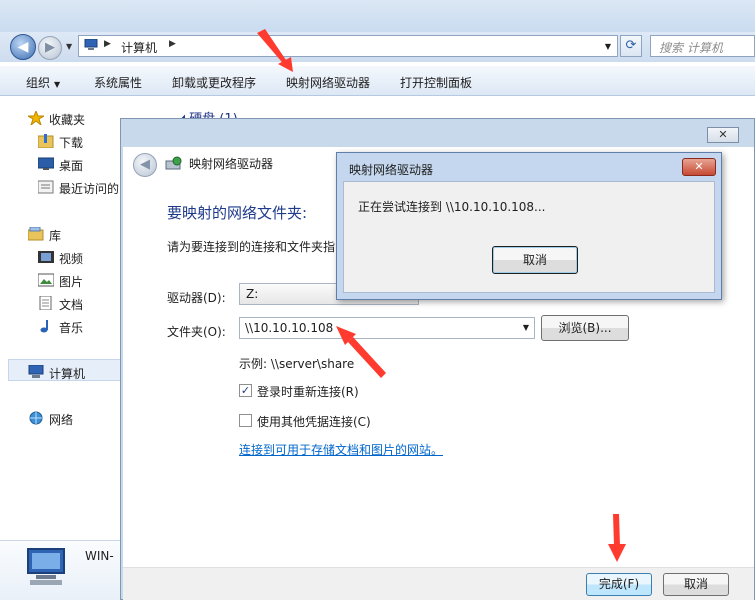 The height and width of the screenshot is (600, 755). What do you see at coordinates (118, 82) in the screenshot?
I see `system-properties-button: 系统属性` at bounding box center [118, 82].